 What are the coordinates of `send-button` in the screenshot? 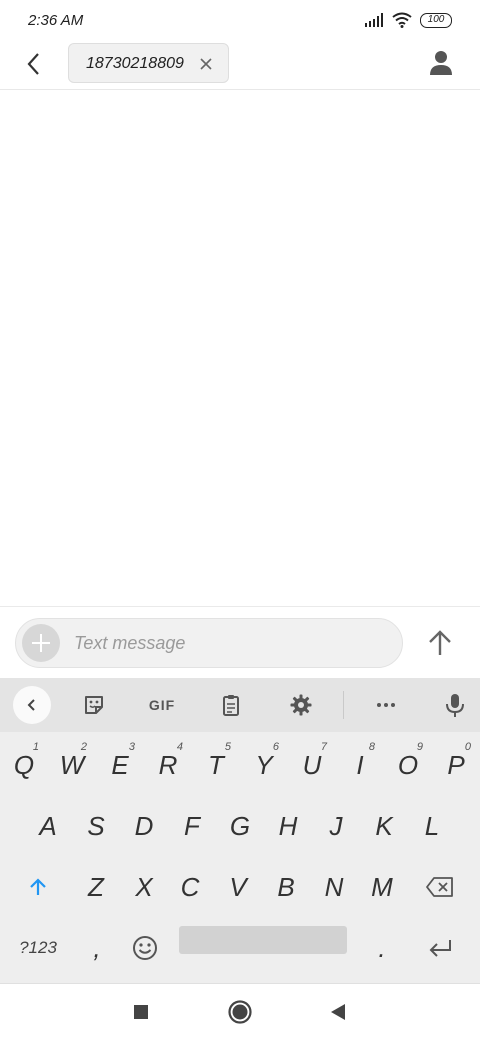 It's located at (440, 643).